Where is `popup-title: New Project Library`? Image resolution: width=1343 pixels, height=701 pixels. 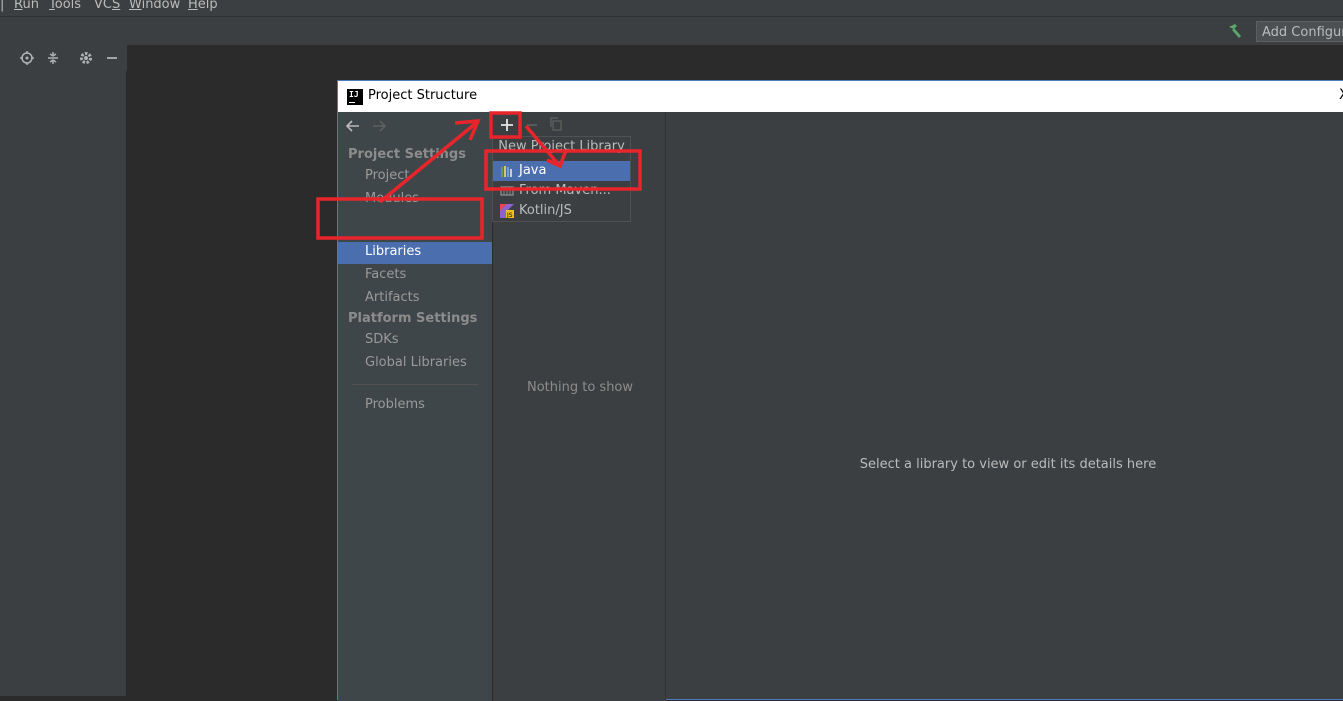 popup-title: New Project Library is located at coordinates (561, 146).